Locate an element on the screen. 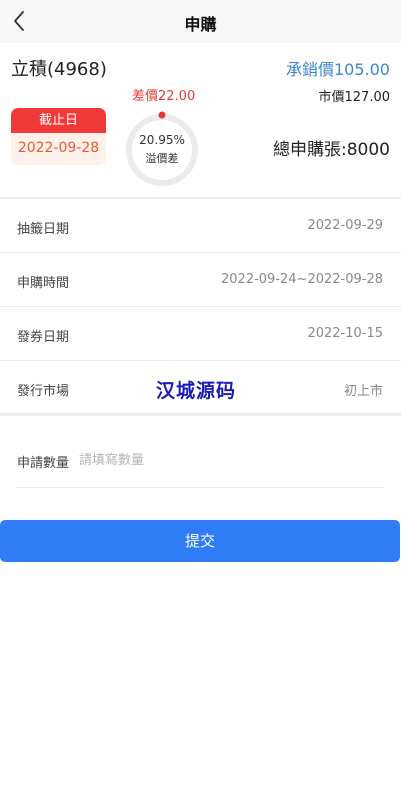  info-label: 發行市場 is located at coordinates (43, 391).